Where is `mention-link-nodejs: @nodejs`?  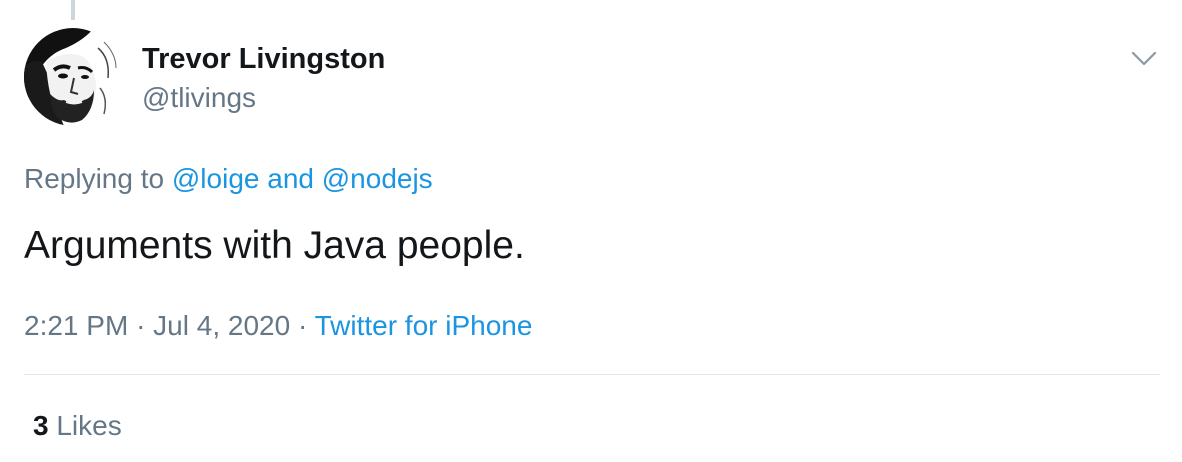 mention-link-nodejs: @nodejs is located at coordinates (377, 178).